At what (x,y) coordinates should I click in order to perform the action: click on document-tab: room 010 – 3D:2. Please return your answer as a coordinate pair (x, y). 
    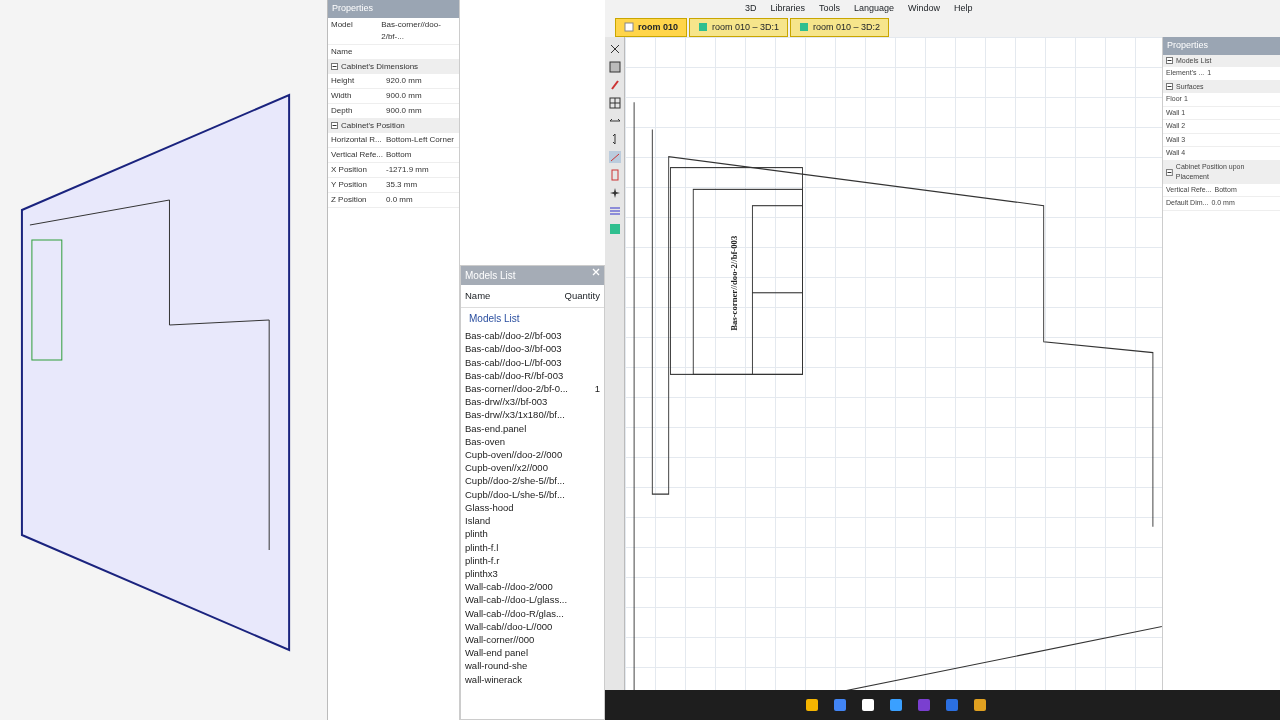
    Looking at the image, I should click on (840, 27).